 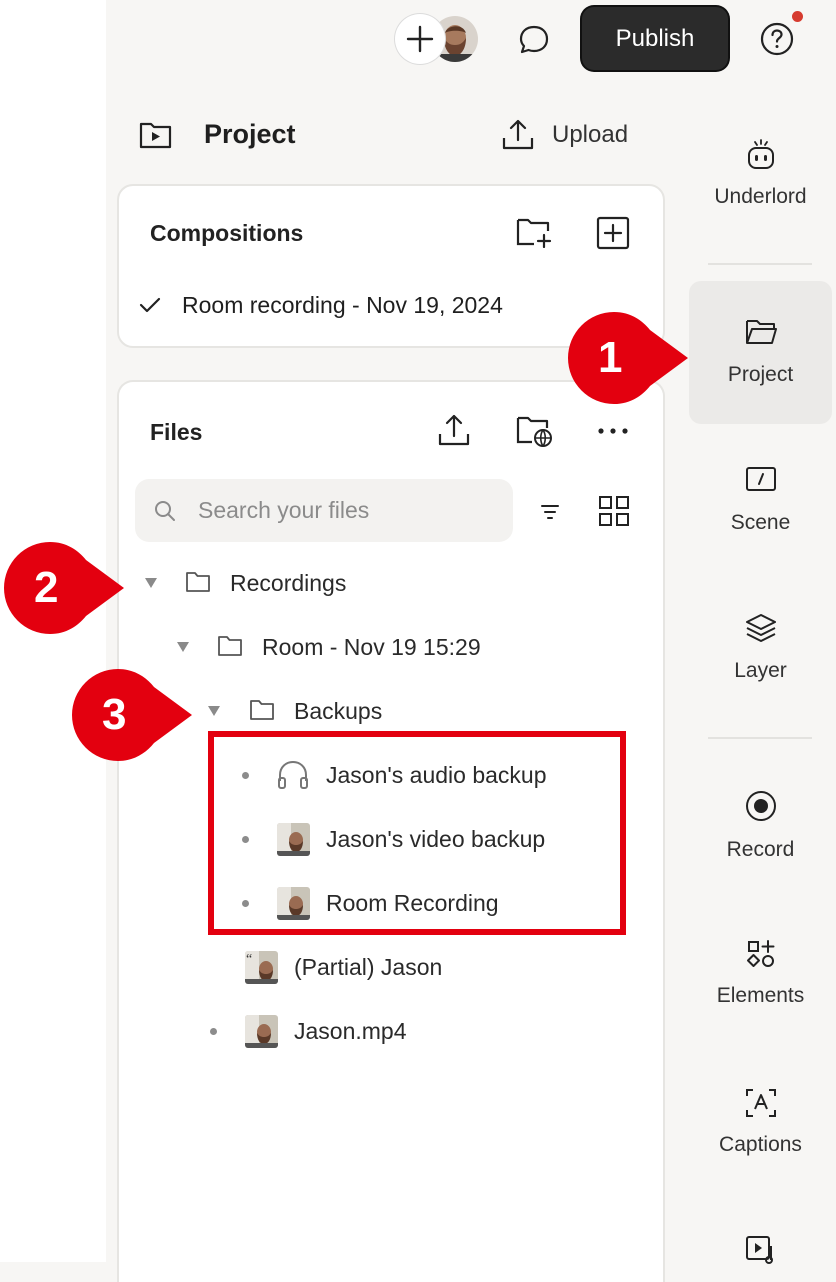 What do you see at coordinates (368, 967) in the screenshot?
I see `tree-item-partial-jason: (Partial) Jason` at bounding box center [368, 967].